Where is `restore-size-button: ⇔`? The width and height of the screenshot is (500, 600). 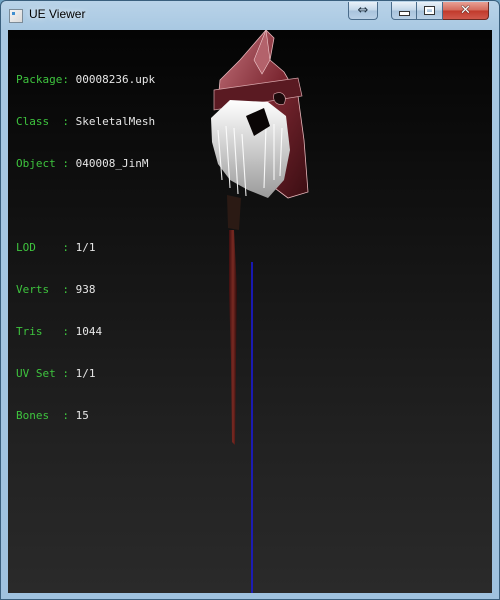 restore-size-button: ⇔ is located at coordinates (363, 11).